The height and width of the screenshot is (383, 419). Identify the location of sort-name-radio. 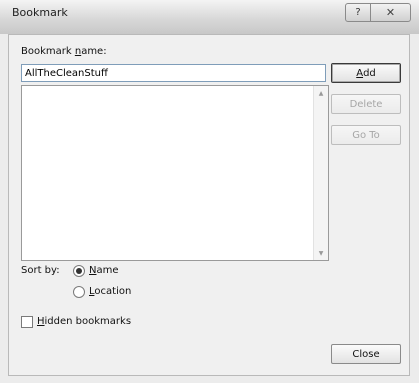
(79, 271).